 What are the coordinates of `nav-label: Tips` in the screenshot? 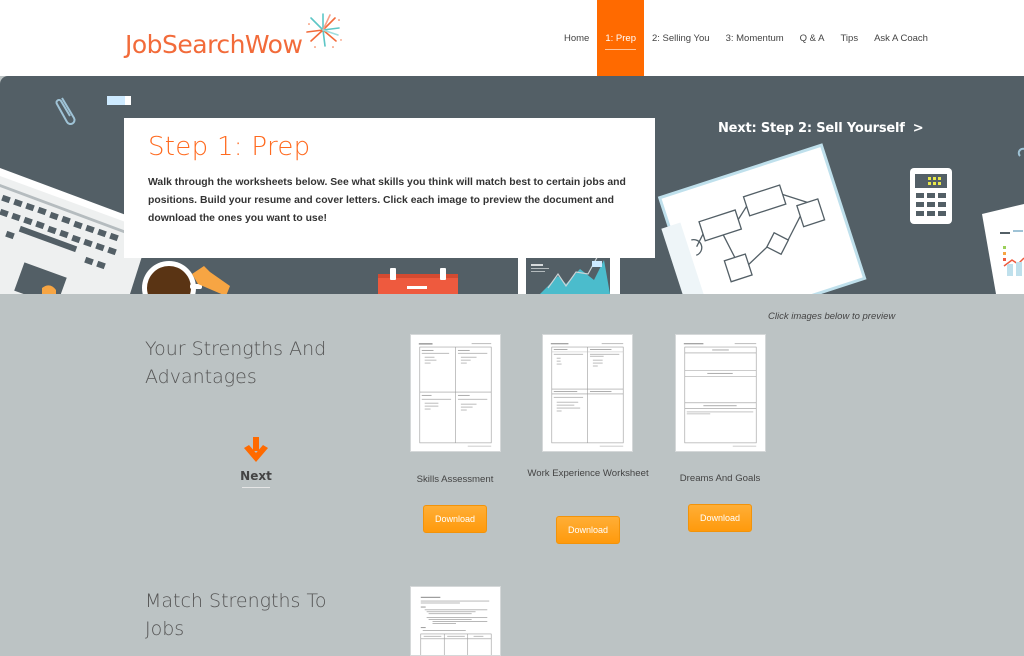 It's located at (849, 38).